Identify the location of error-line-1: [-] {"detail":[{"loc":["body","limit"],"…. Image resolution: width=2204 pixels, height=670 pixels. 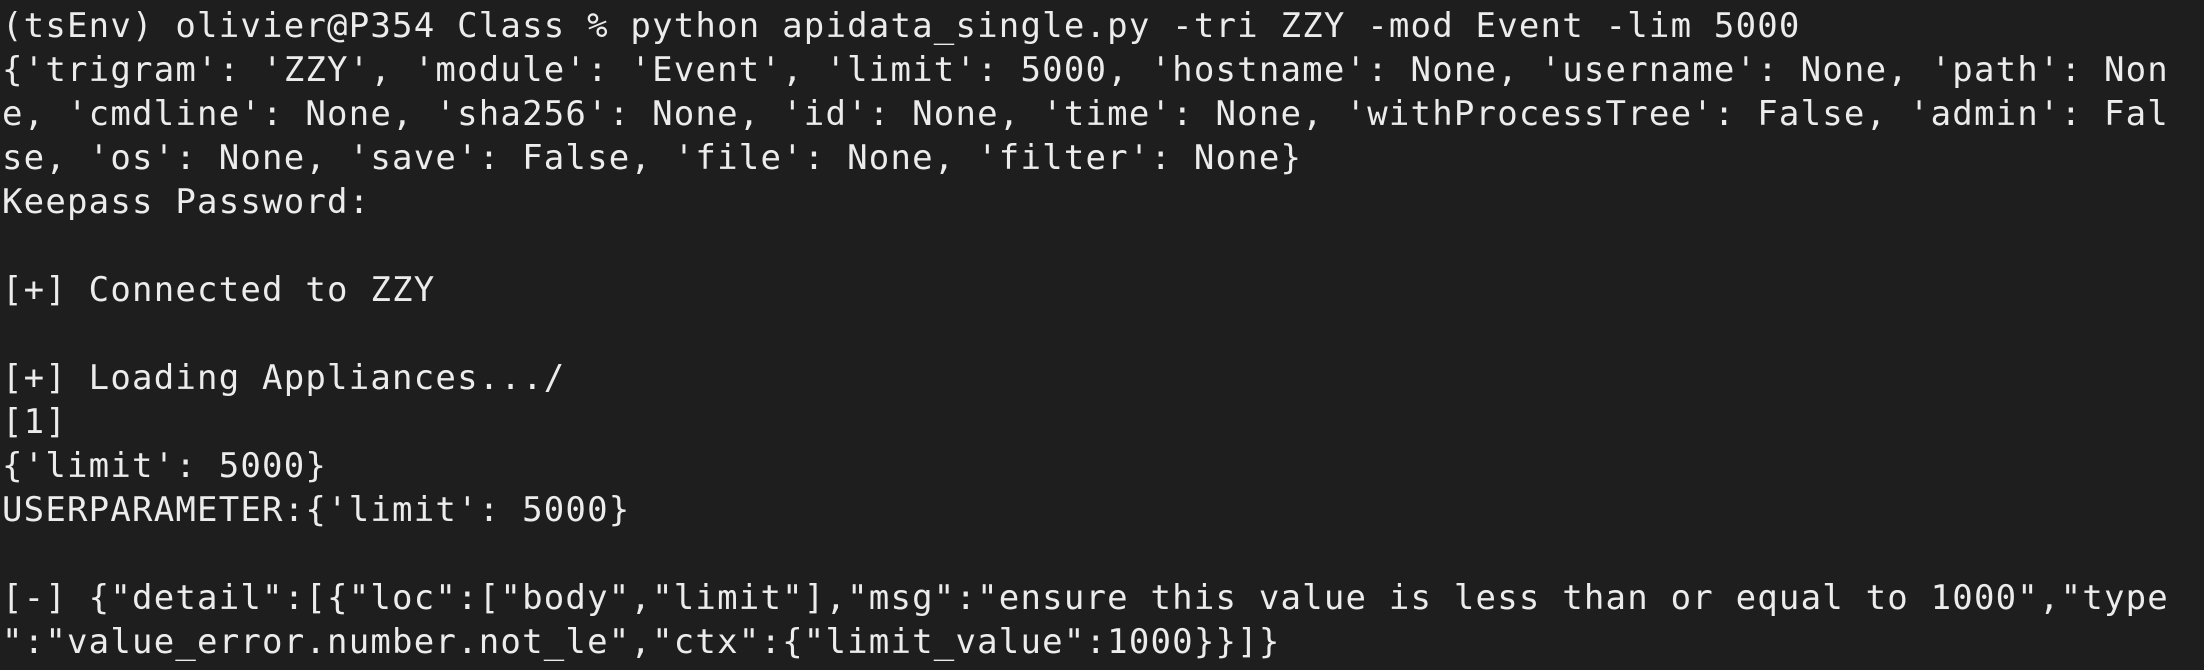
(1085, 598).